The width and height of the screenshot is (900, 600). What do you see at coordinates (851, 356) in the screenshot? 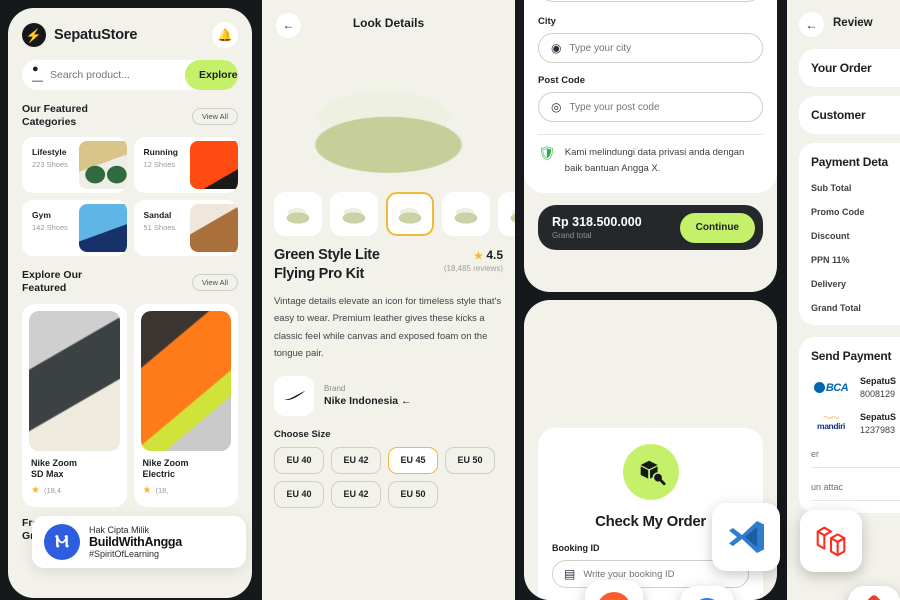
I see `send-payment-title: Send Payment` at bounding box center [851, 356].